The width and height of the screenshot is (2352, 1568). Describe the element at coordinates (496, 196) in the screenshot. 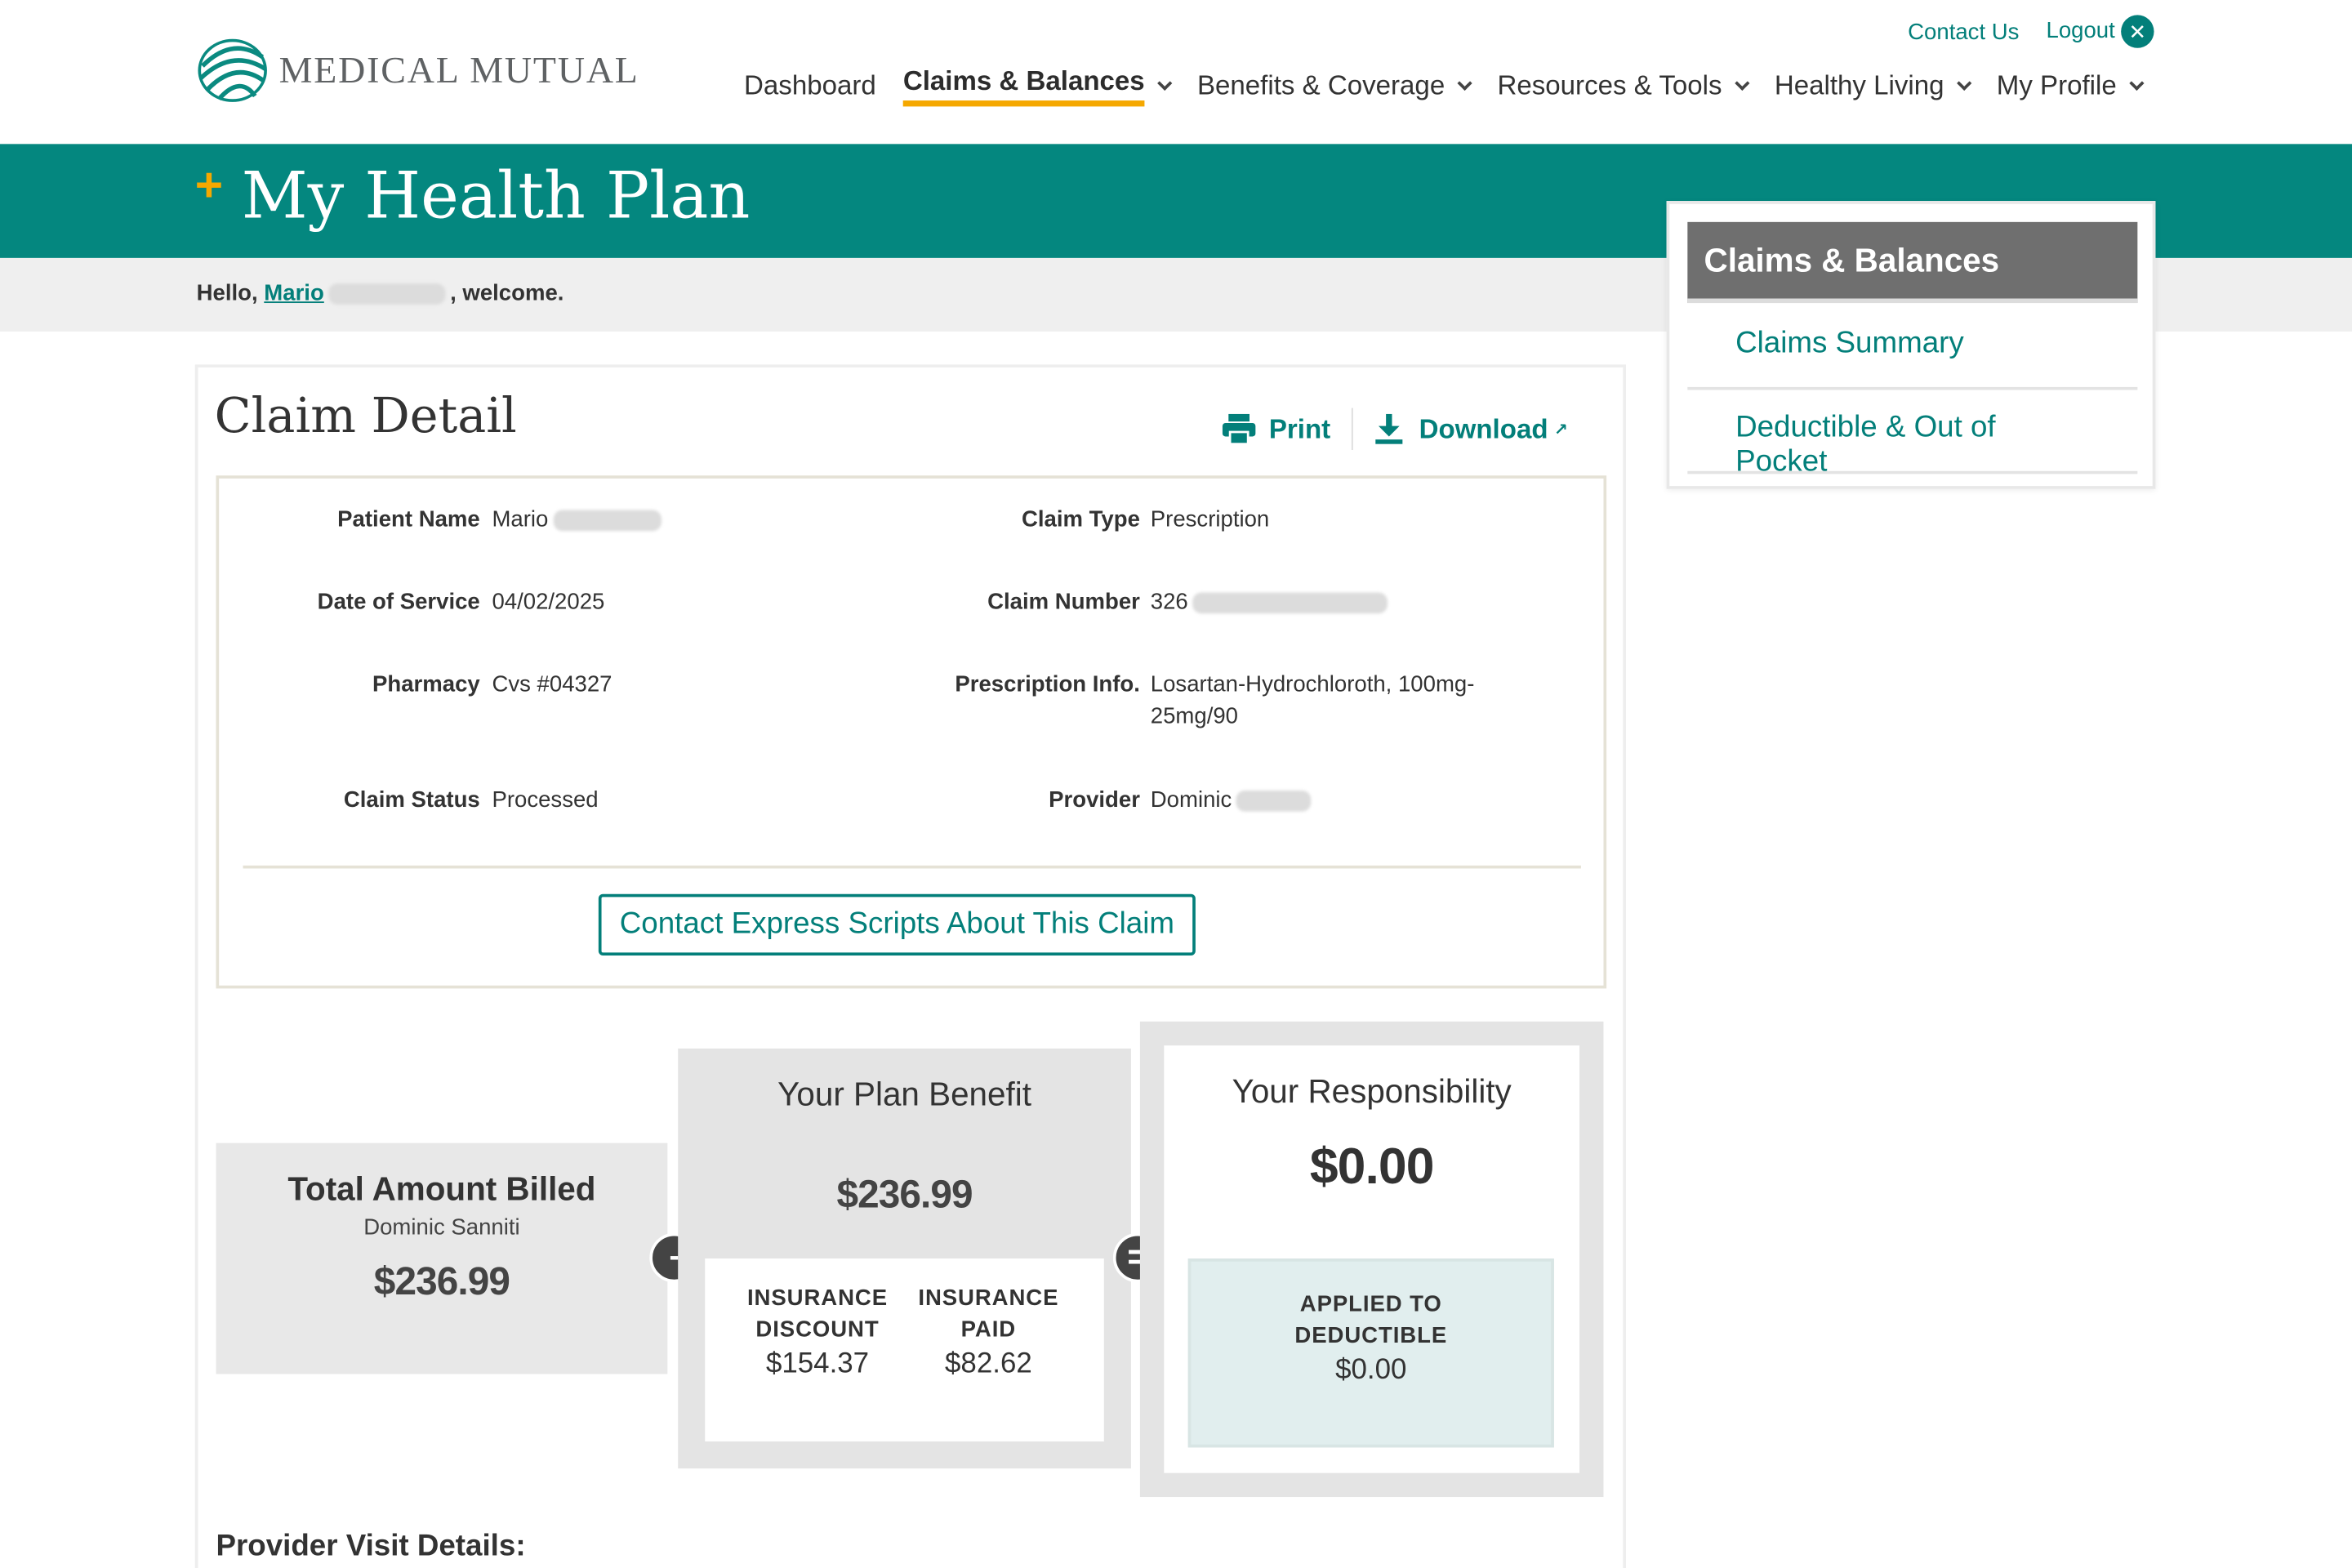

I see `page-title: My Health Plan` at that location.